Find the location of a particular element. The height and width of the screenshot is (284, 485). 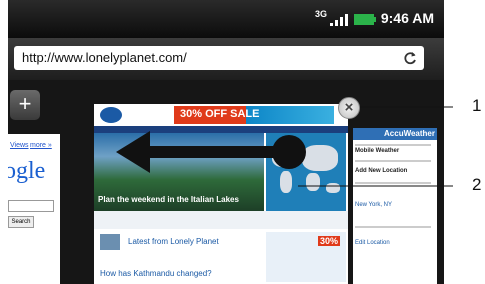

callout-number-1: 1 is located at coordinates (477, 105).